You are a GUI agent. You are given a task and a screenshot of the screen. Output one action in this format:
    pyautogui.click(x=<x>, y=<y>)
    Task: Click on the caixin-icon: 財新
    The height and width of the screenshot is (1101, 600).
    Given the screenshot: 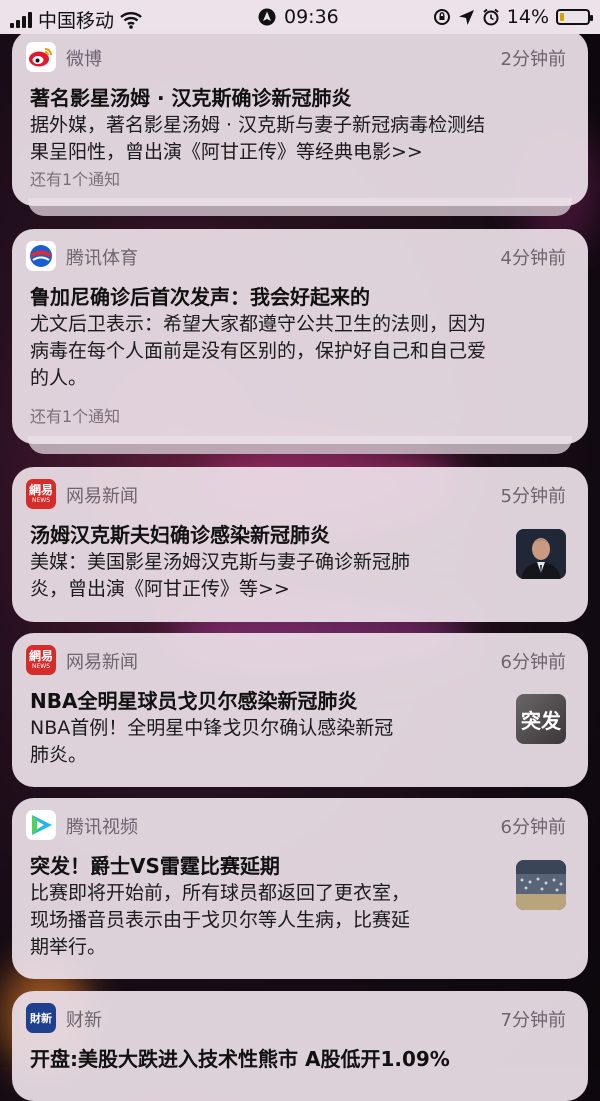 What is the action you would take?
    pyautogui.click(x=41, y=1018)
    